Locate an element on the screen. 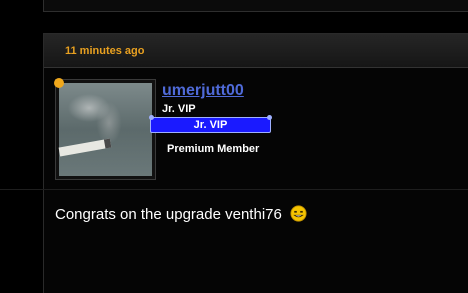  post-timestamp: 11 minutes ago is located at coordinates (105, 51).